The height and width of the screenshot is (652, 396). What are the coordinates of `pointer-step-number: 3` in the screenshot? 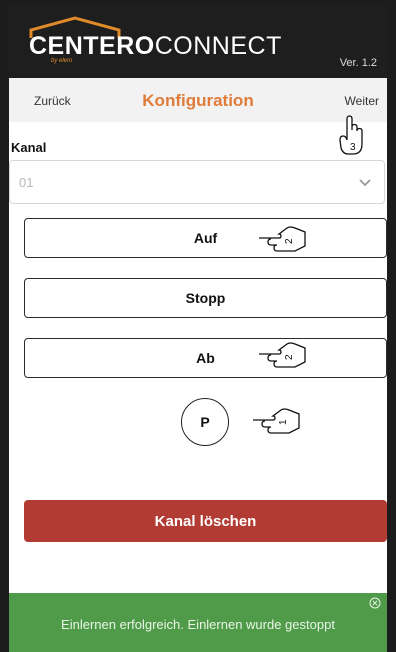 It's located at (353, 147).